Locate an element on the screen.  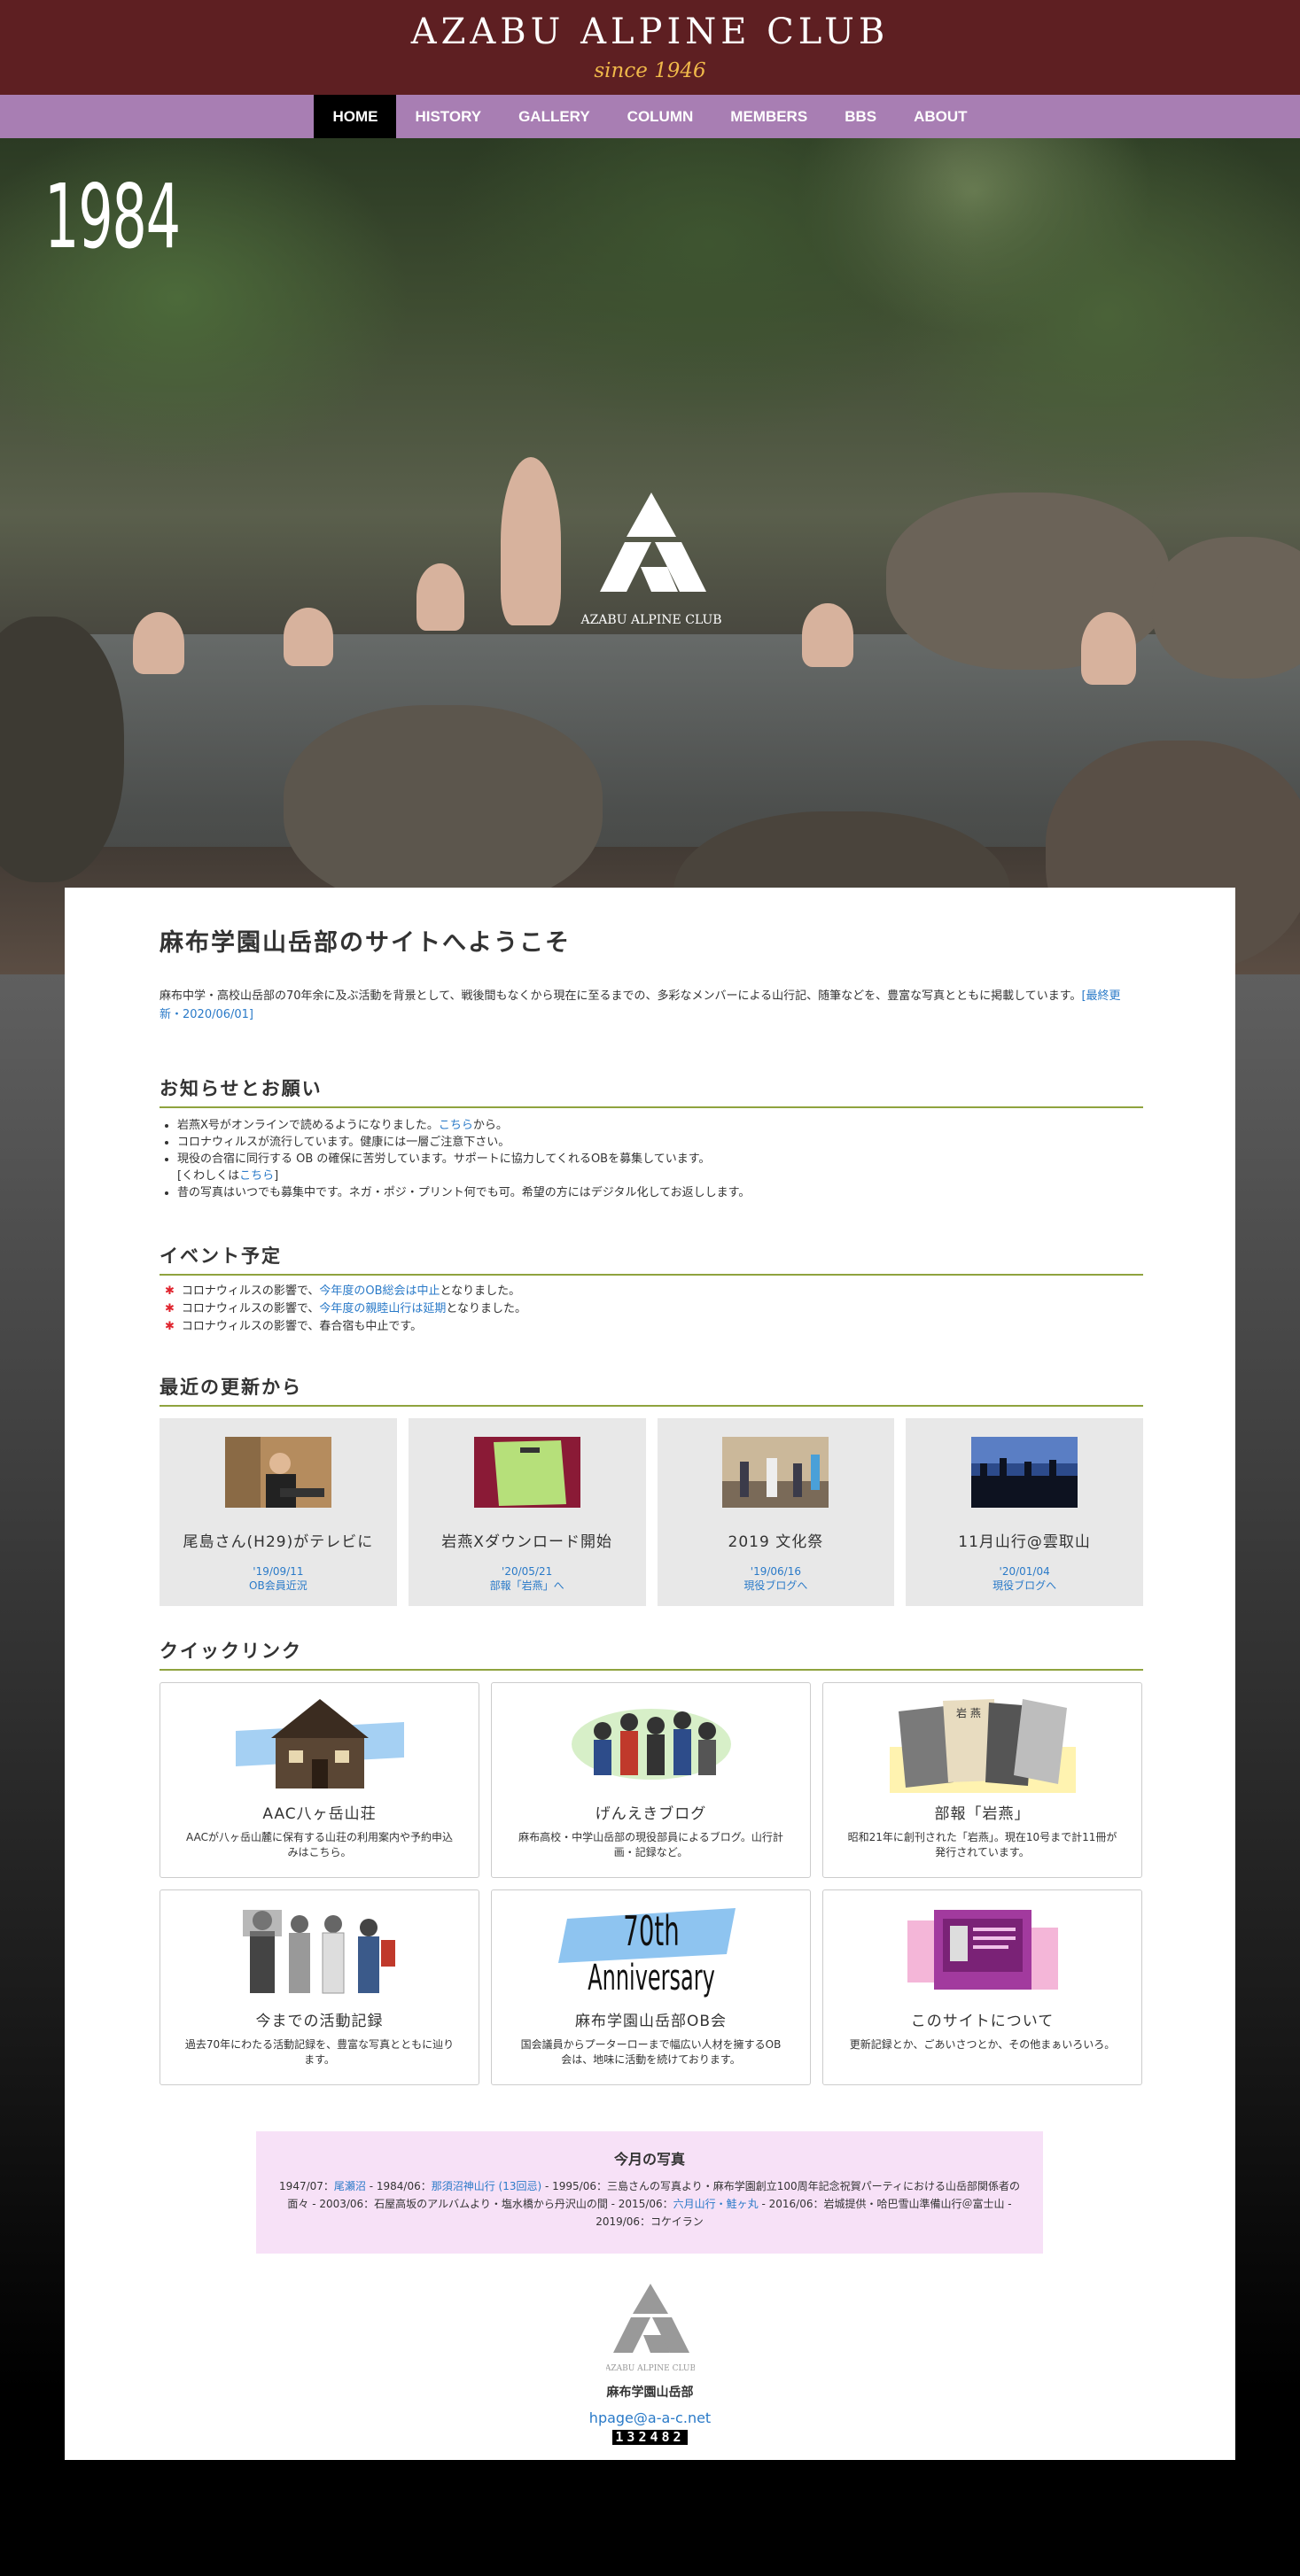
tv-interview-thumbnail is located at coordinates (277, 1472).